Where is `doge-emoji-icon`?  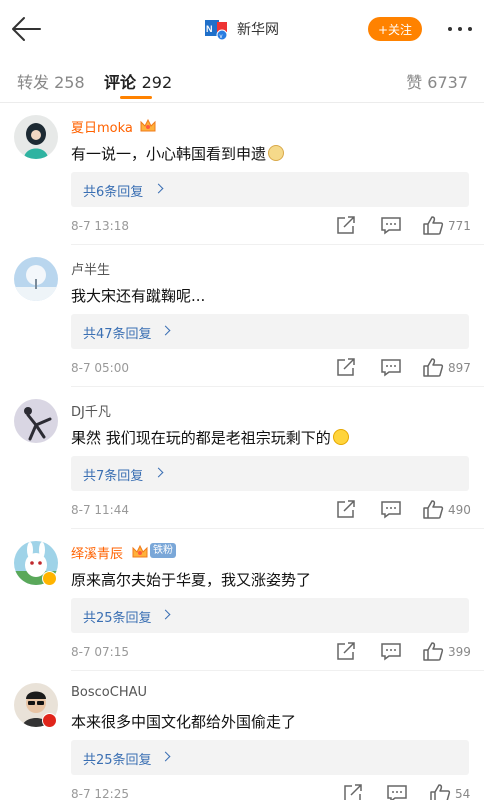
doge-emoji-icon is located at coordinates (276, 153).